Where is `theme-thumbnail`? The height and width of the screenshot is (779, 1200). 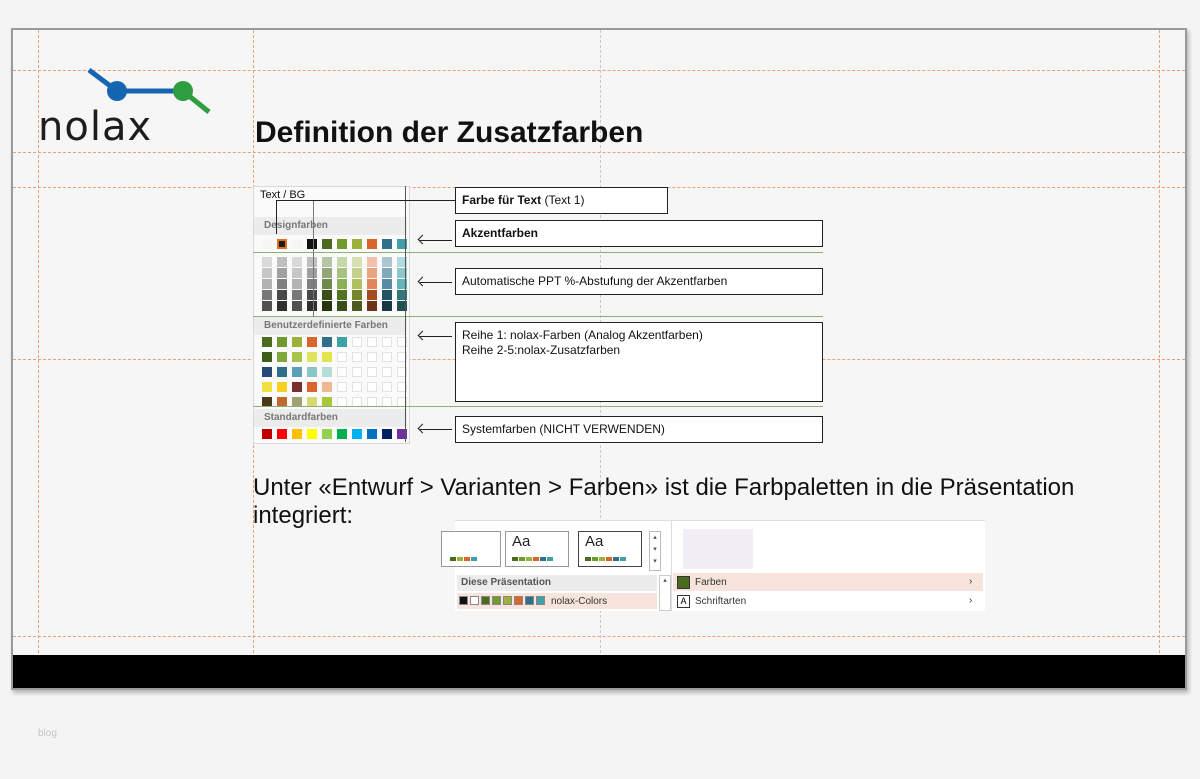 theme-thumbnail is located at coordinates (471, 549).